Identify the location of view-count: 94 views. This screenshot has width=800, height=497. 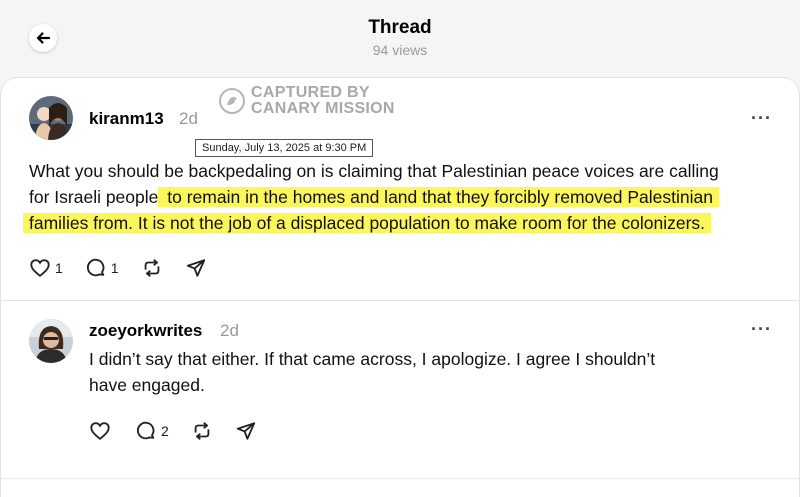
(400, 50).